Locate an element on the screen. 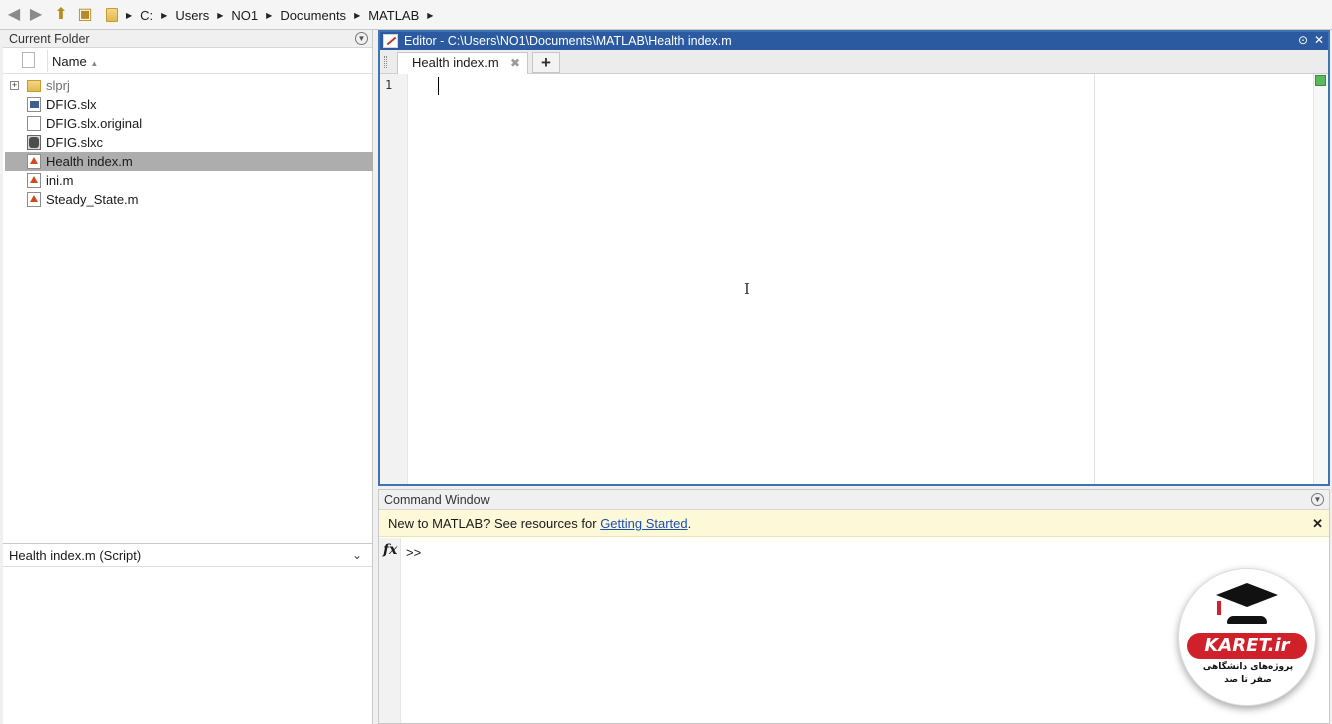  file-type-column-icon is located at coordinates (28, 60).